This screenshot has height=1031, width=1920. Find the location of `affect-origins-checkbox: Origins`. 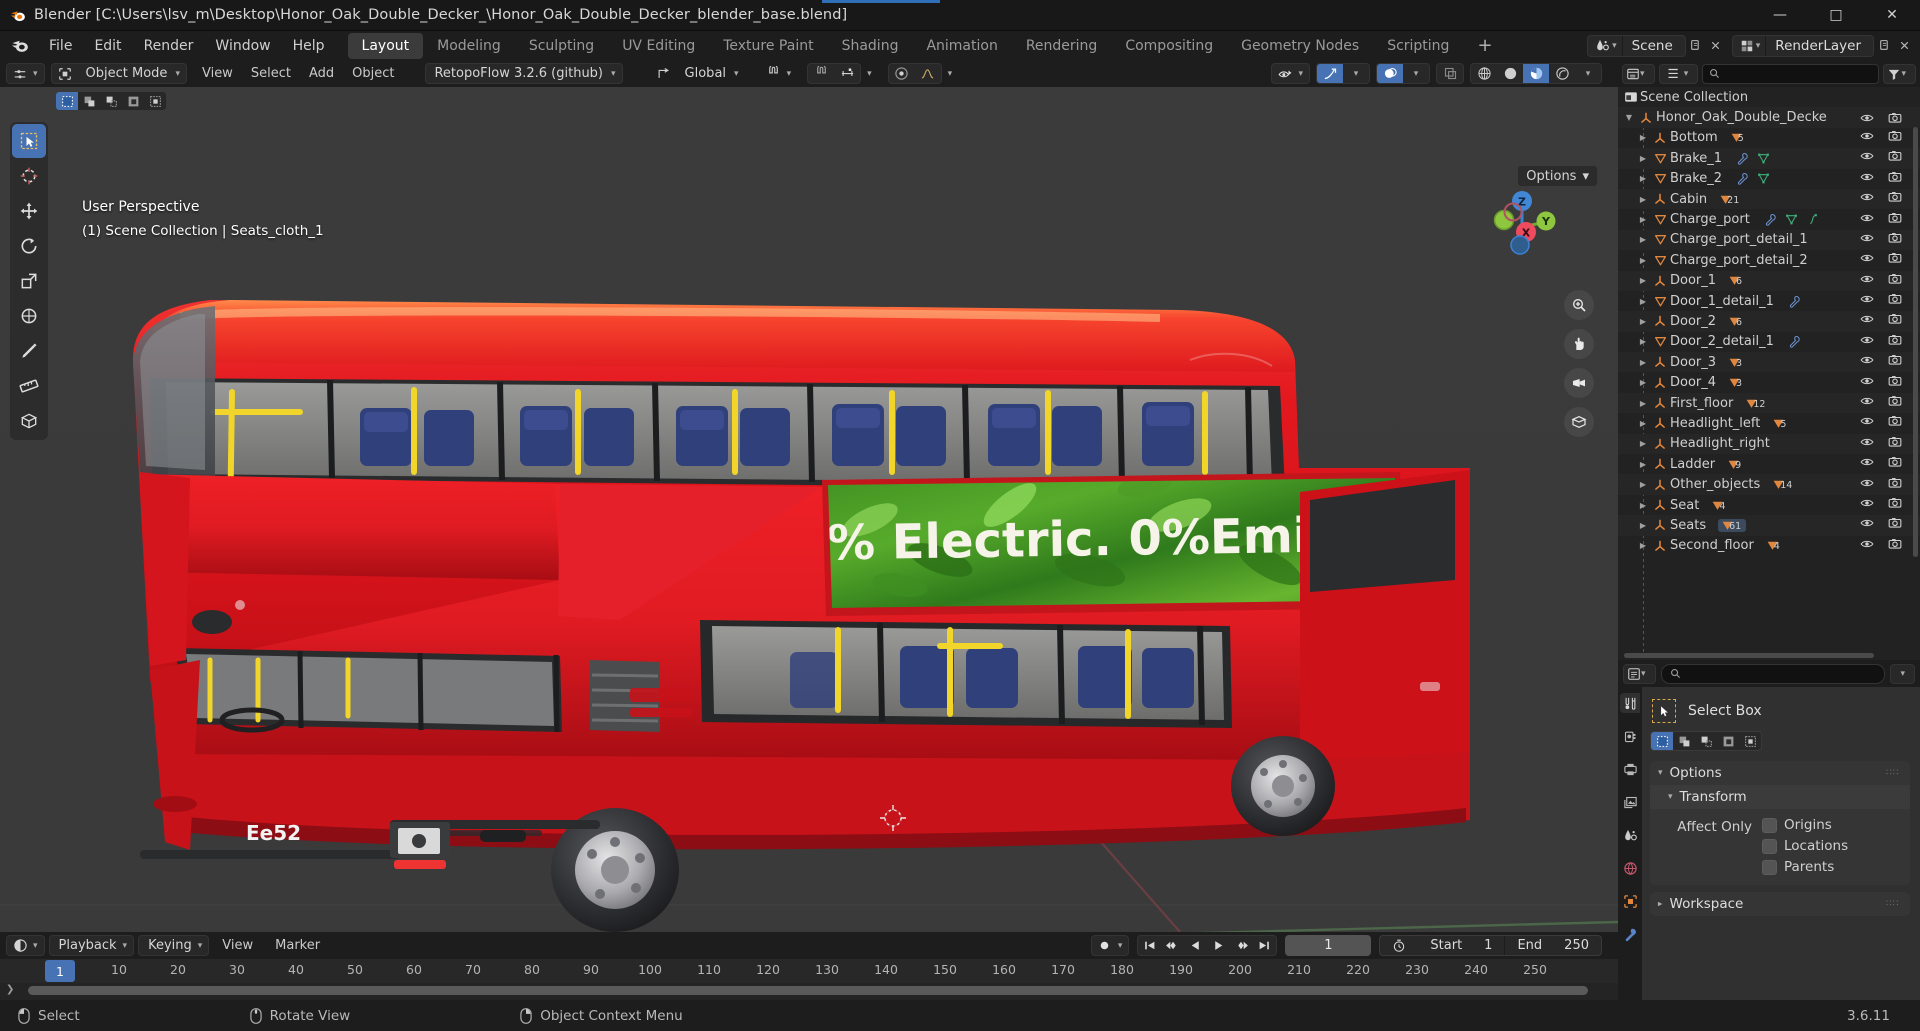

affect-origins-checkbox: Origins is located at coordinates (1805, 825).